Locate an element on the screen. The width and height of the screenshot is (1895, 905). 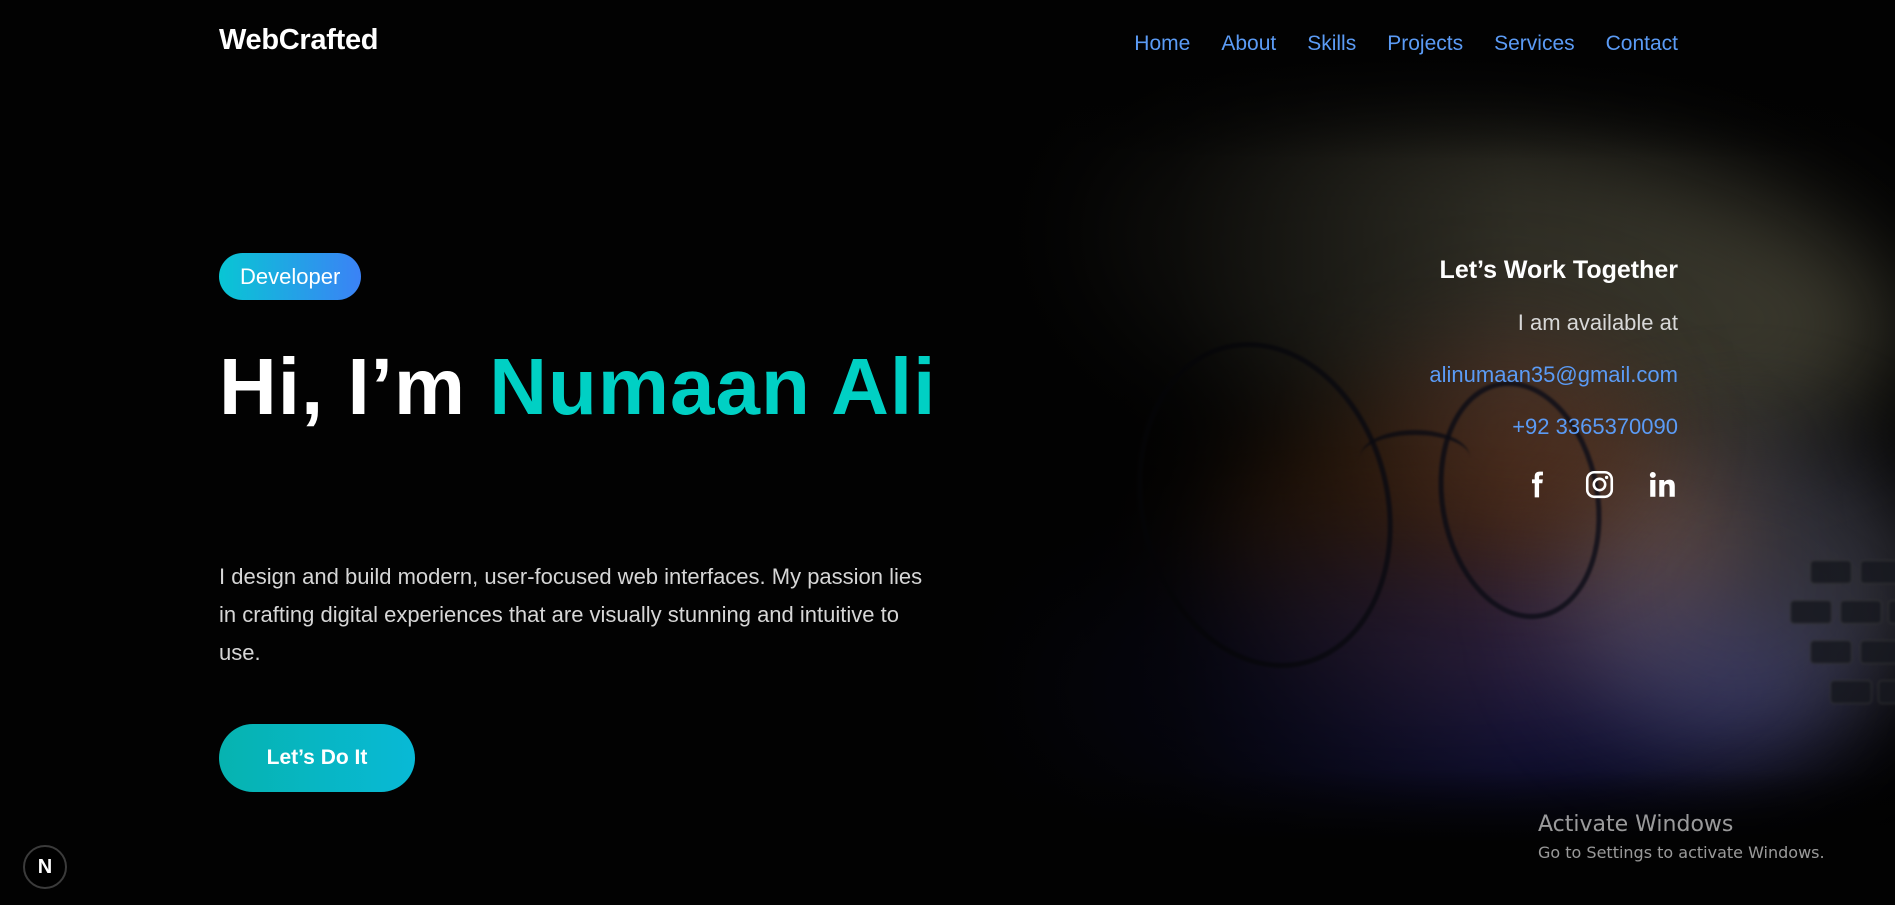
phone-link: +92 3365370090 is located at coordinates (1595, 427).